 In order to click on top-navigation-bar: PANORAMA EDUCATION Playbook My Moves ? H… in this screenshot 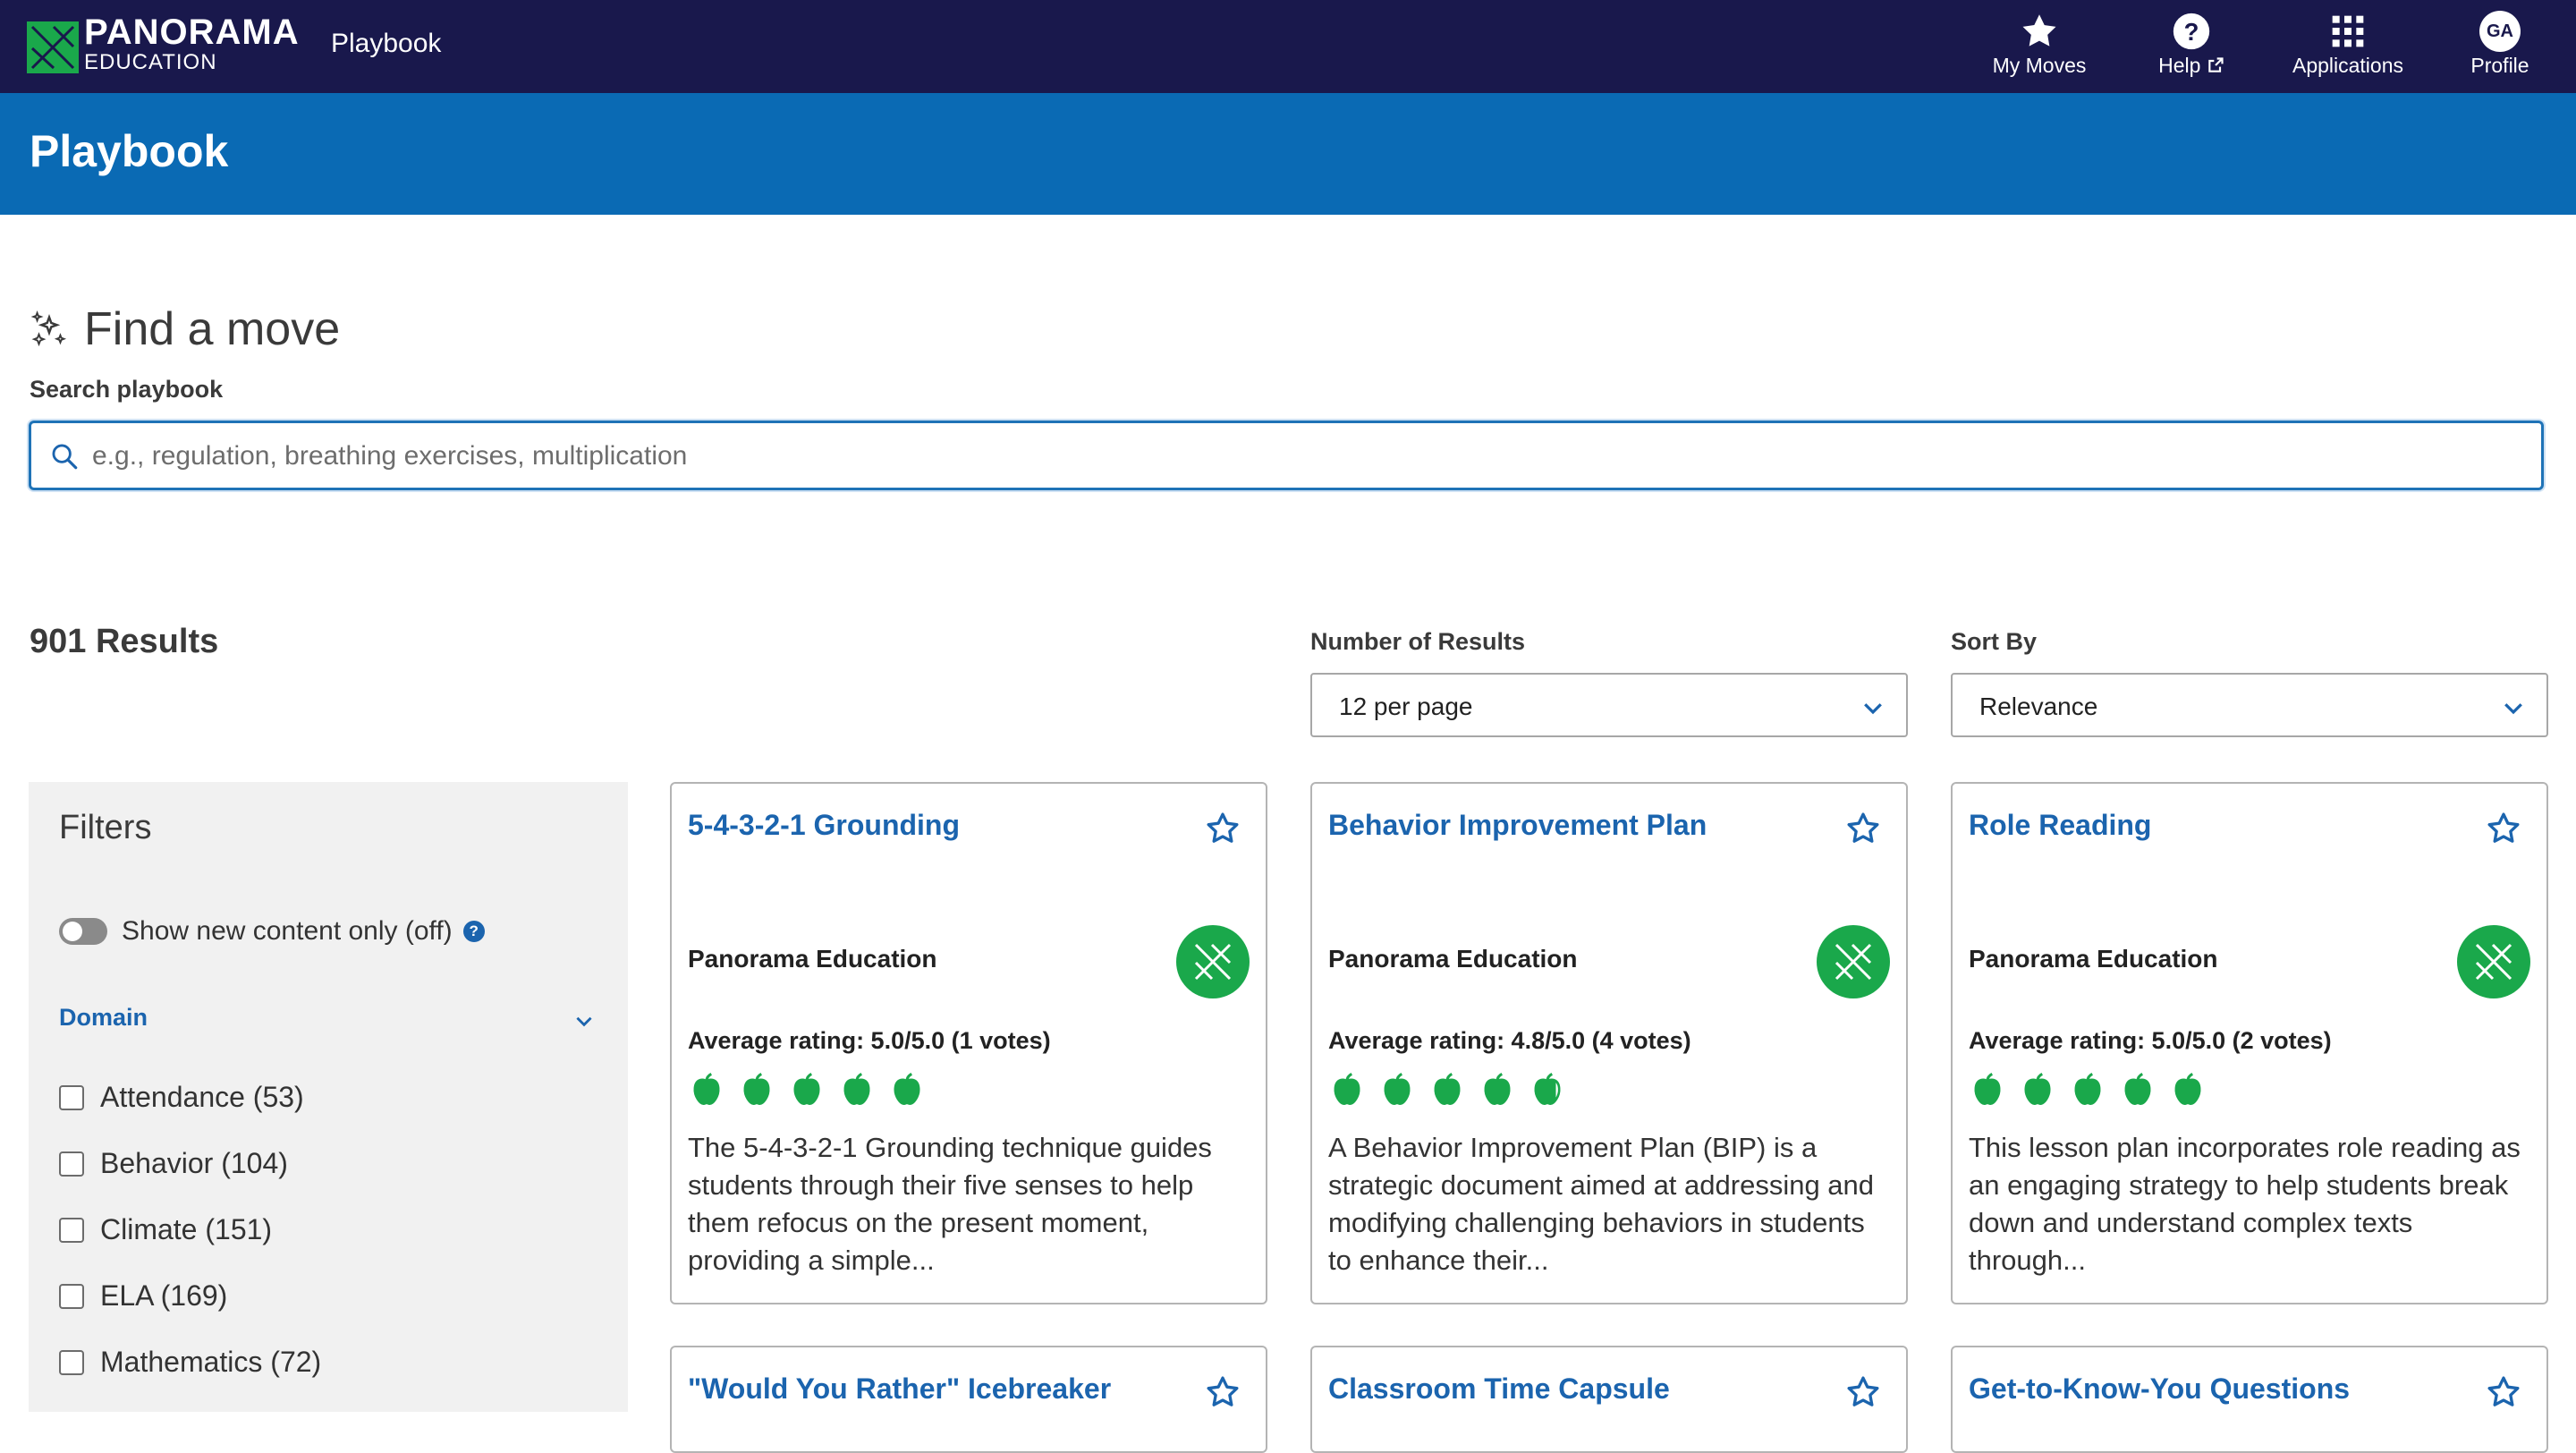, I will do `click(1288, 46)`.